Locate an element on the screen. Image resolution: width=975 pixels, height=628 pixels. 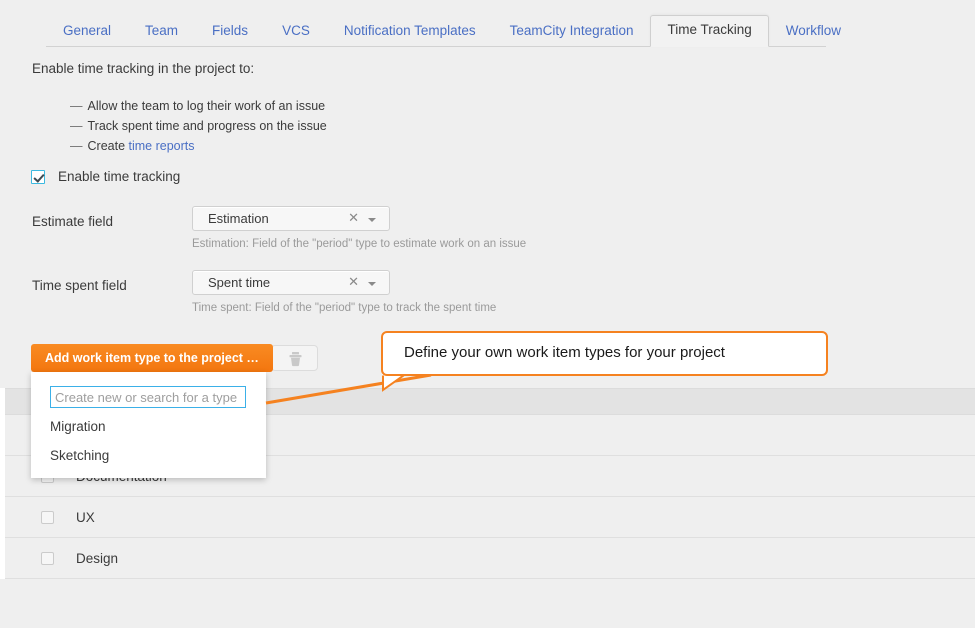
table-row: Design is located at coordinates (490, 558).